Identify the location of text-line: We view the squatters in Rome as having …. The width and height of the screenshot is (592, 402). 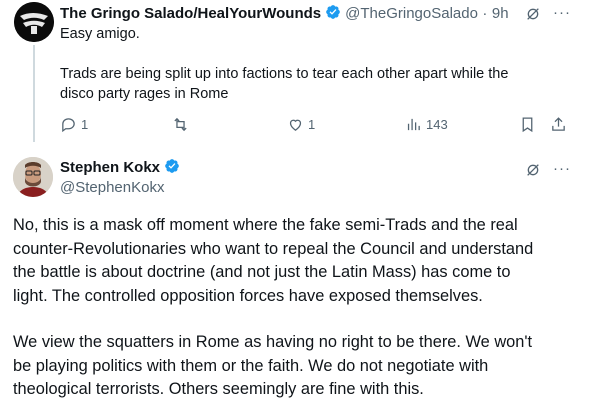
(273, 342).